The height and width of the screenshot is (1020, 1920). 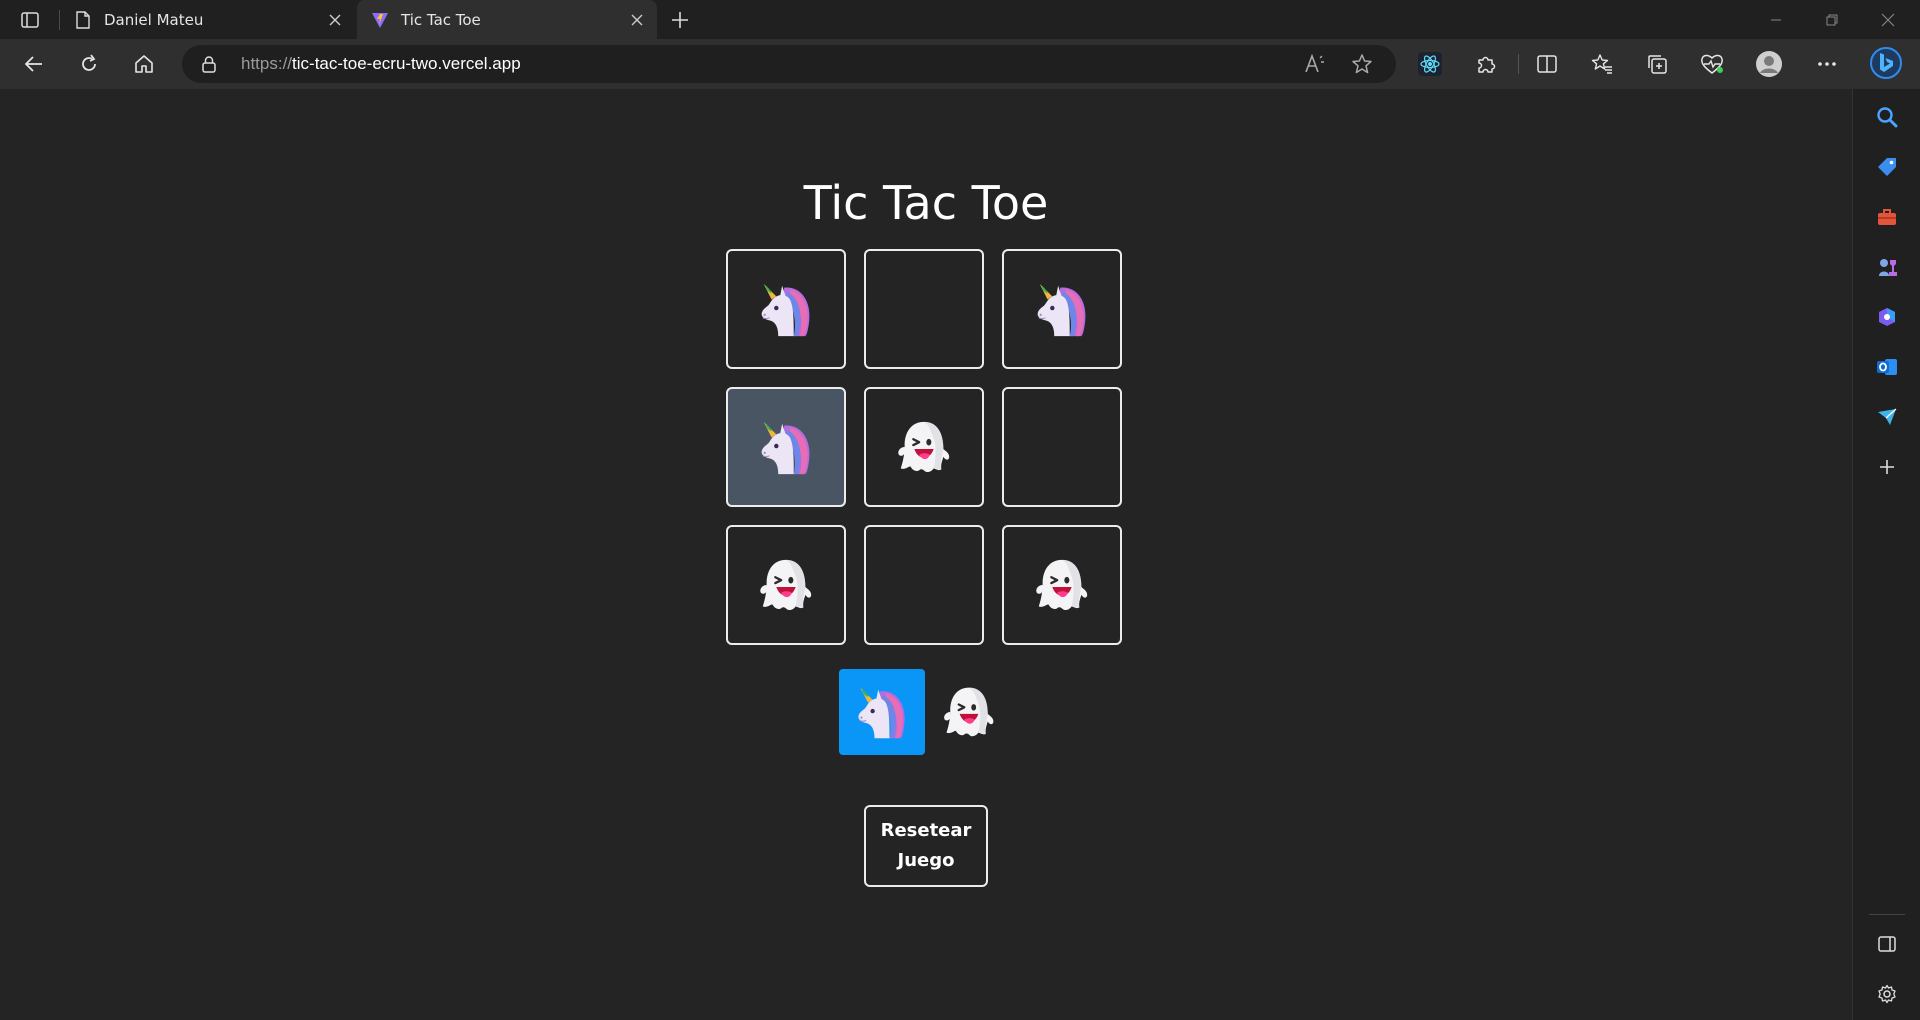 I want to click on gear-icon, so click(x=1887, y=994).